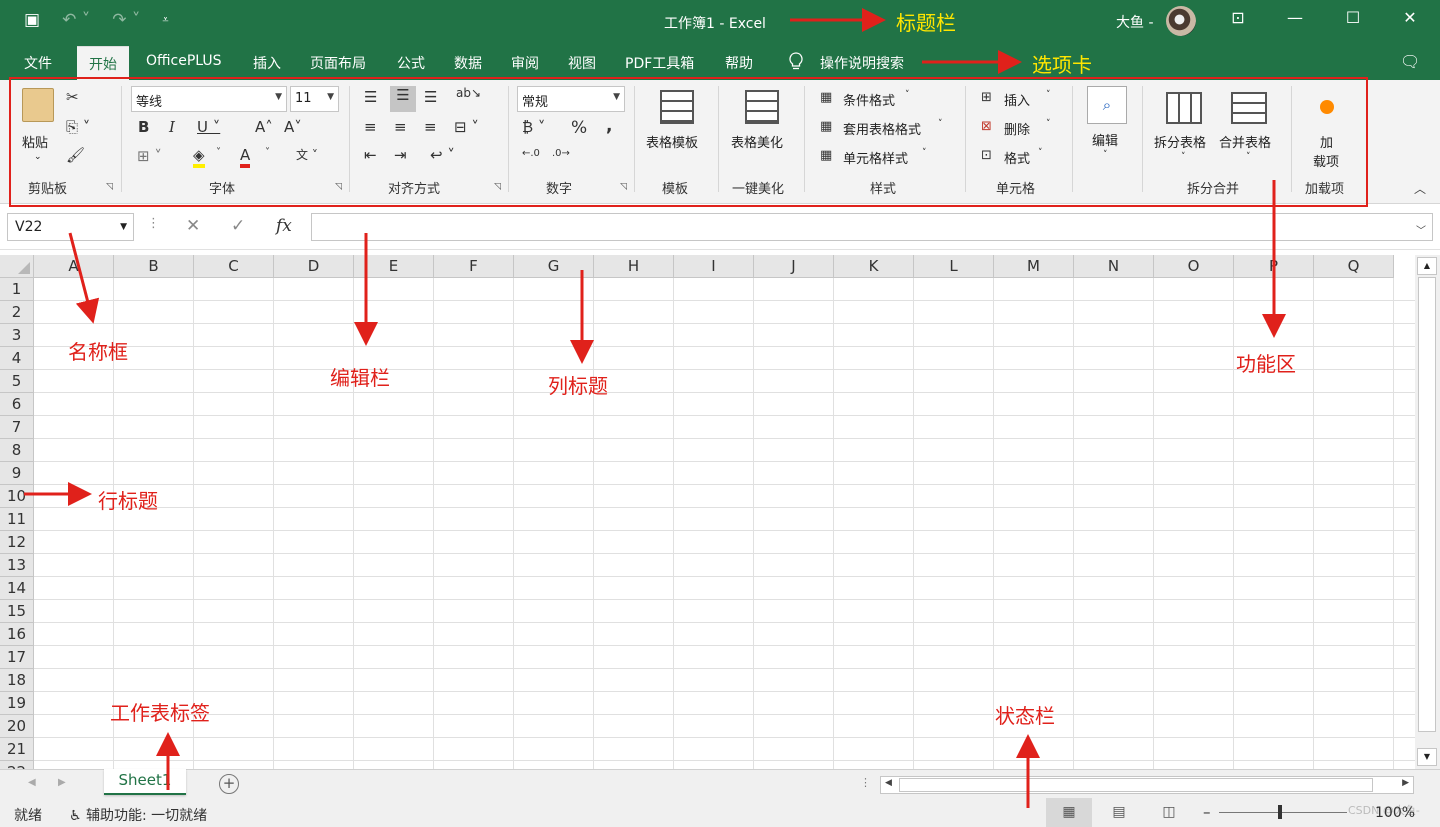 Image resolution: width=1440 pixels, height=827 pixels. What do you see at coordinates (1169, 812) in the screenshot?
I see `page-break-view-icon: ◫` at bounding box center [1169, 812].